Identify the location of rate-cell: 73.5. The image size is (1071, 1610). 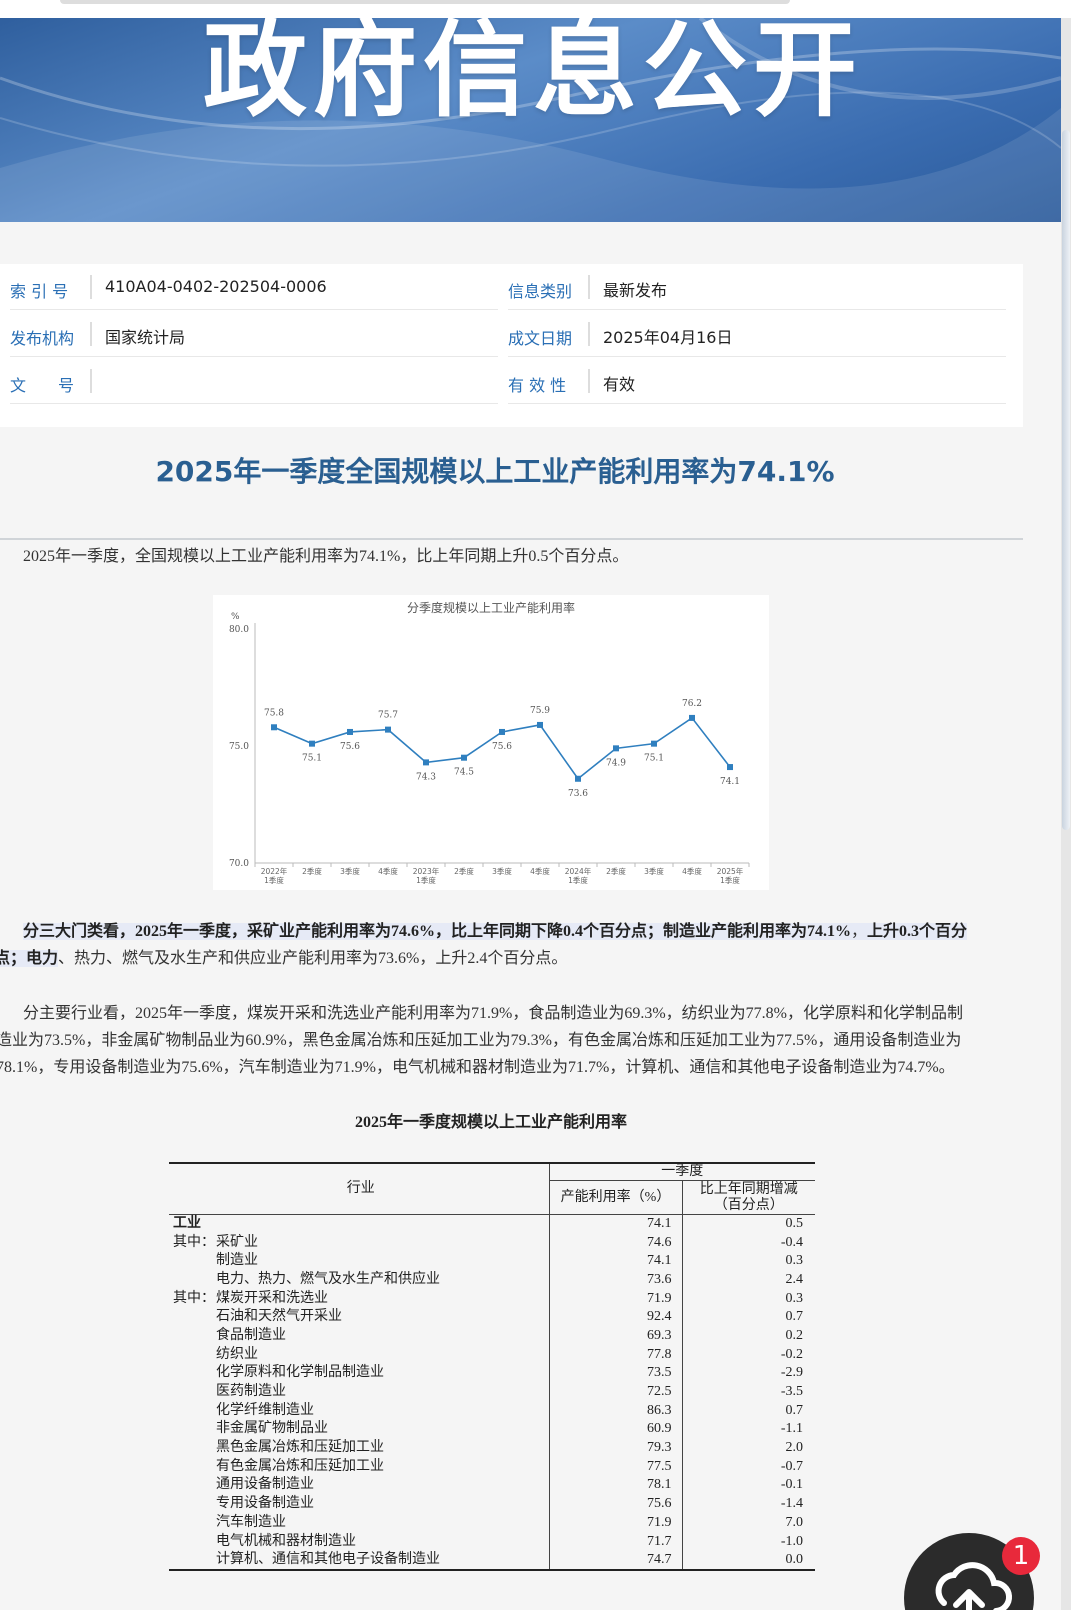
(616, 1373).